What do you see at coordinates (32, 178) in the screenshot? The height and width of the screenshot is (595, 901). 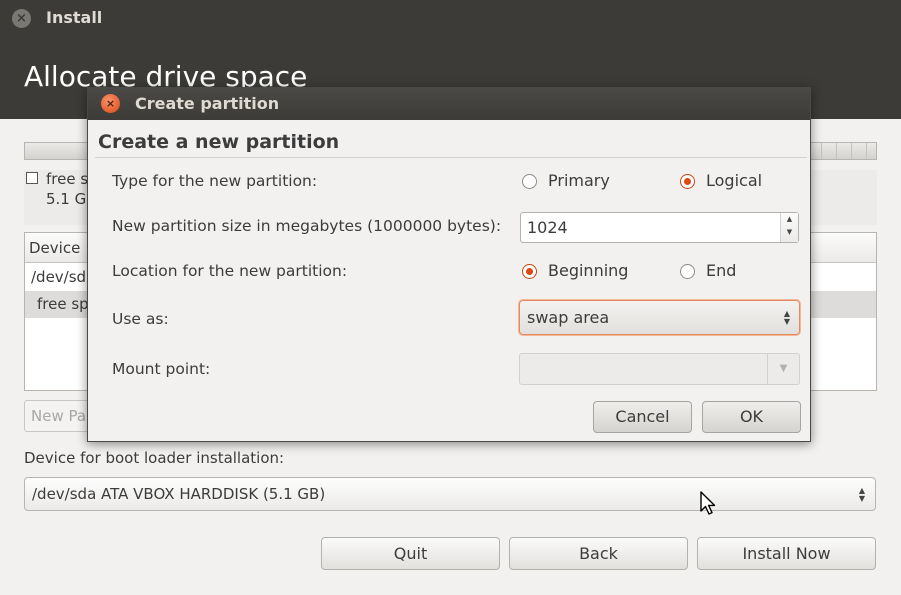 I see `legend-color-box` at bounding box center [32, 178].